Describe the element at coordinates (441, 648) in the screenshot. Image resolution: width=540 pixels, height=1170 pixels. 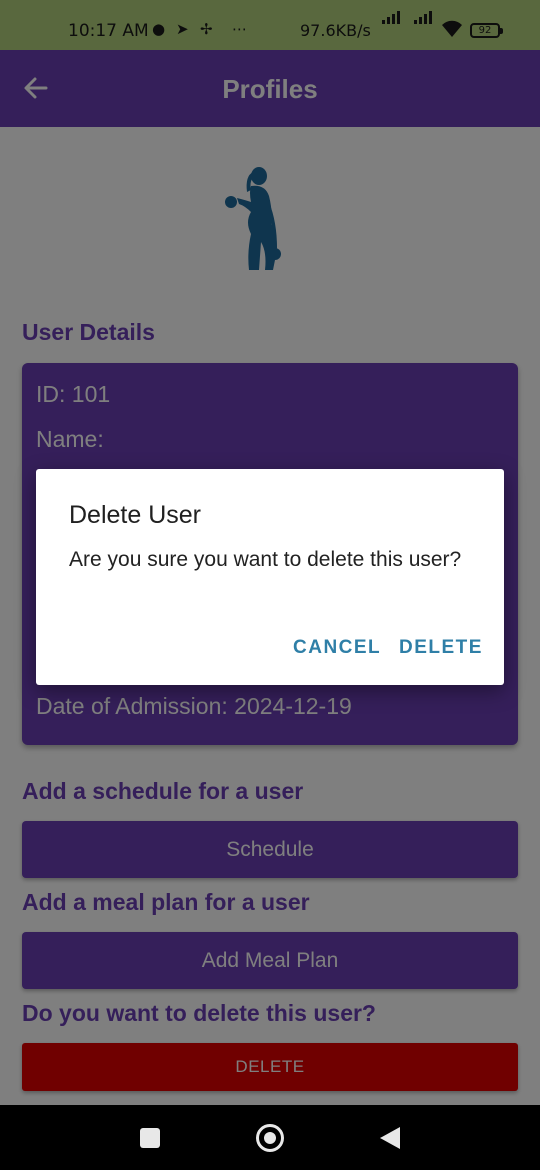
I see `dialog-delete-button: DELETE` at that location.